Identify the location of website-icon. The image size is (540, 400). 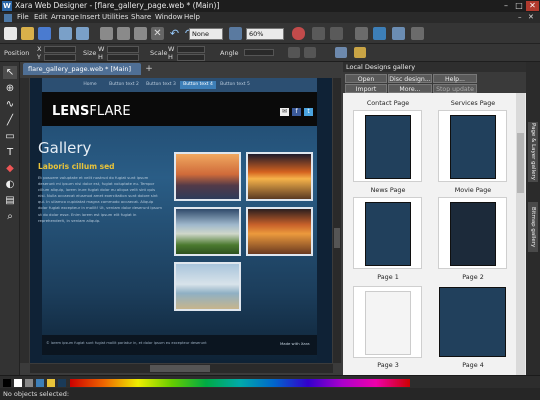
(379, 33).